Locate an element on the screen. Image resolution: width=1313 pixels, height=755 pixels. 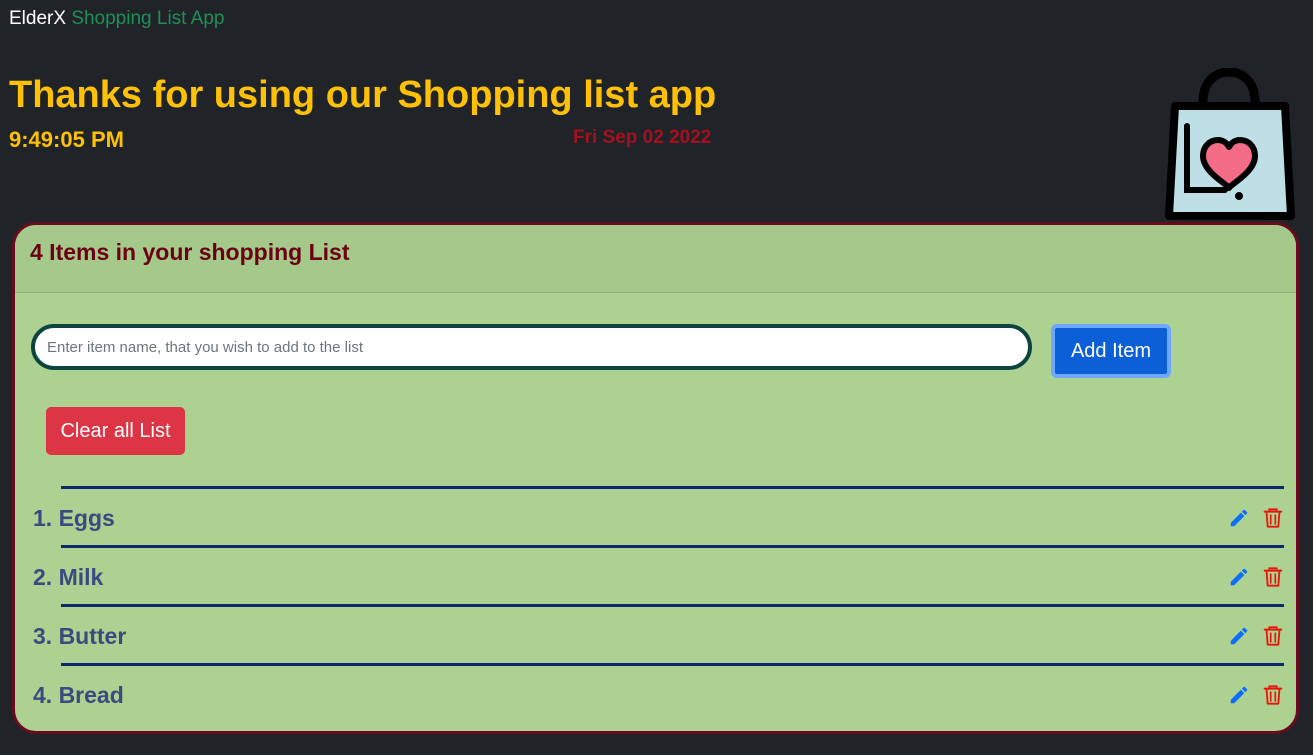
clear-all-button: Clear all List is located at coordinates (115, 431).